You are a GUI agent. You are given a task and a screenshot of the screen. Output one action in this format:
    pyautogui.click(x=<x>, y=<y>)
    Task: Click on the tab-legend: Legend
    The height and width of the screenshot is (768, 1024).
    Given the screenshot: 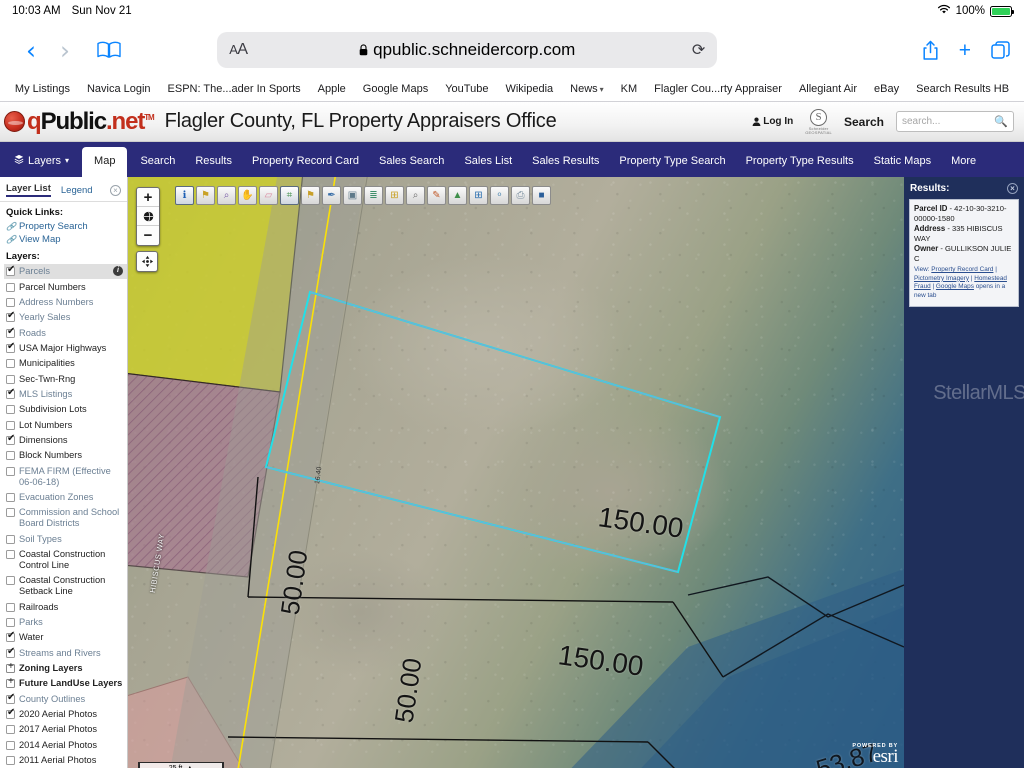 What is the action you would take?
    pyautogui.click(x=77, y=190)
    